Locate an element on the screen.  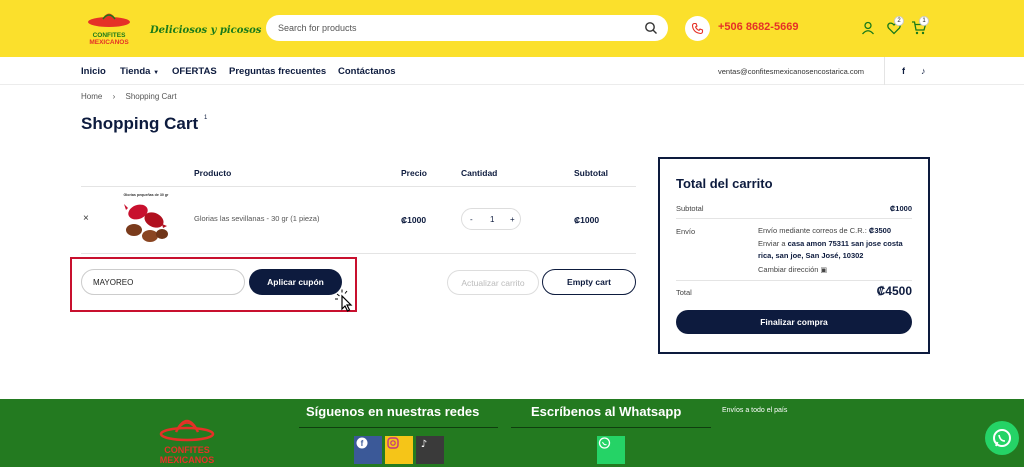
shipping-method-price: ₡3500 is located at coordinates (880, 230).